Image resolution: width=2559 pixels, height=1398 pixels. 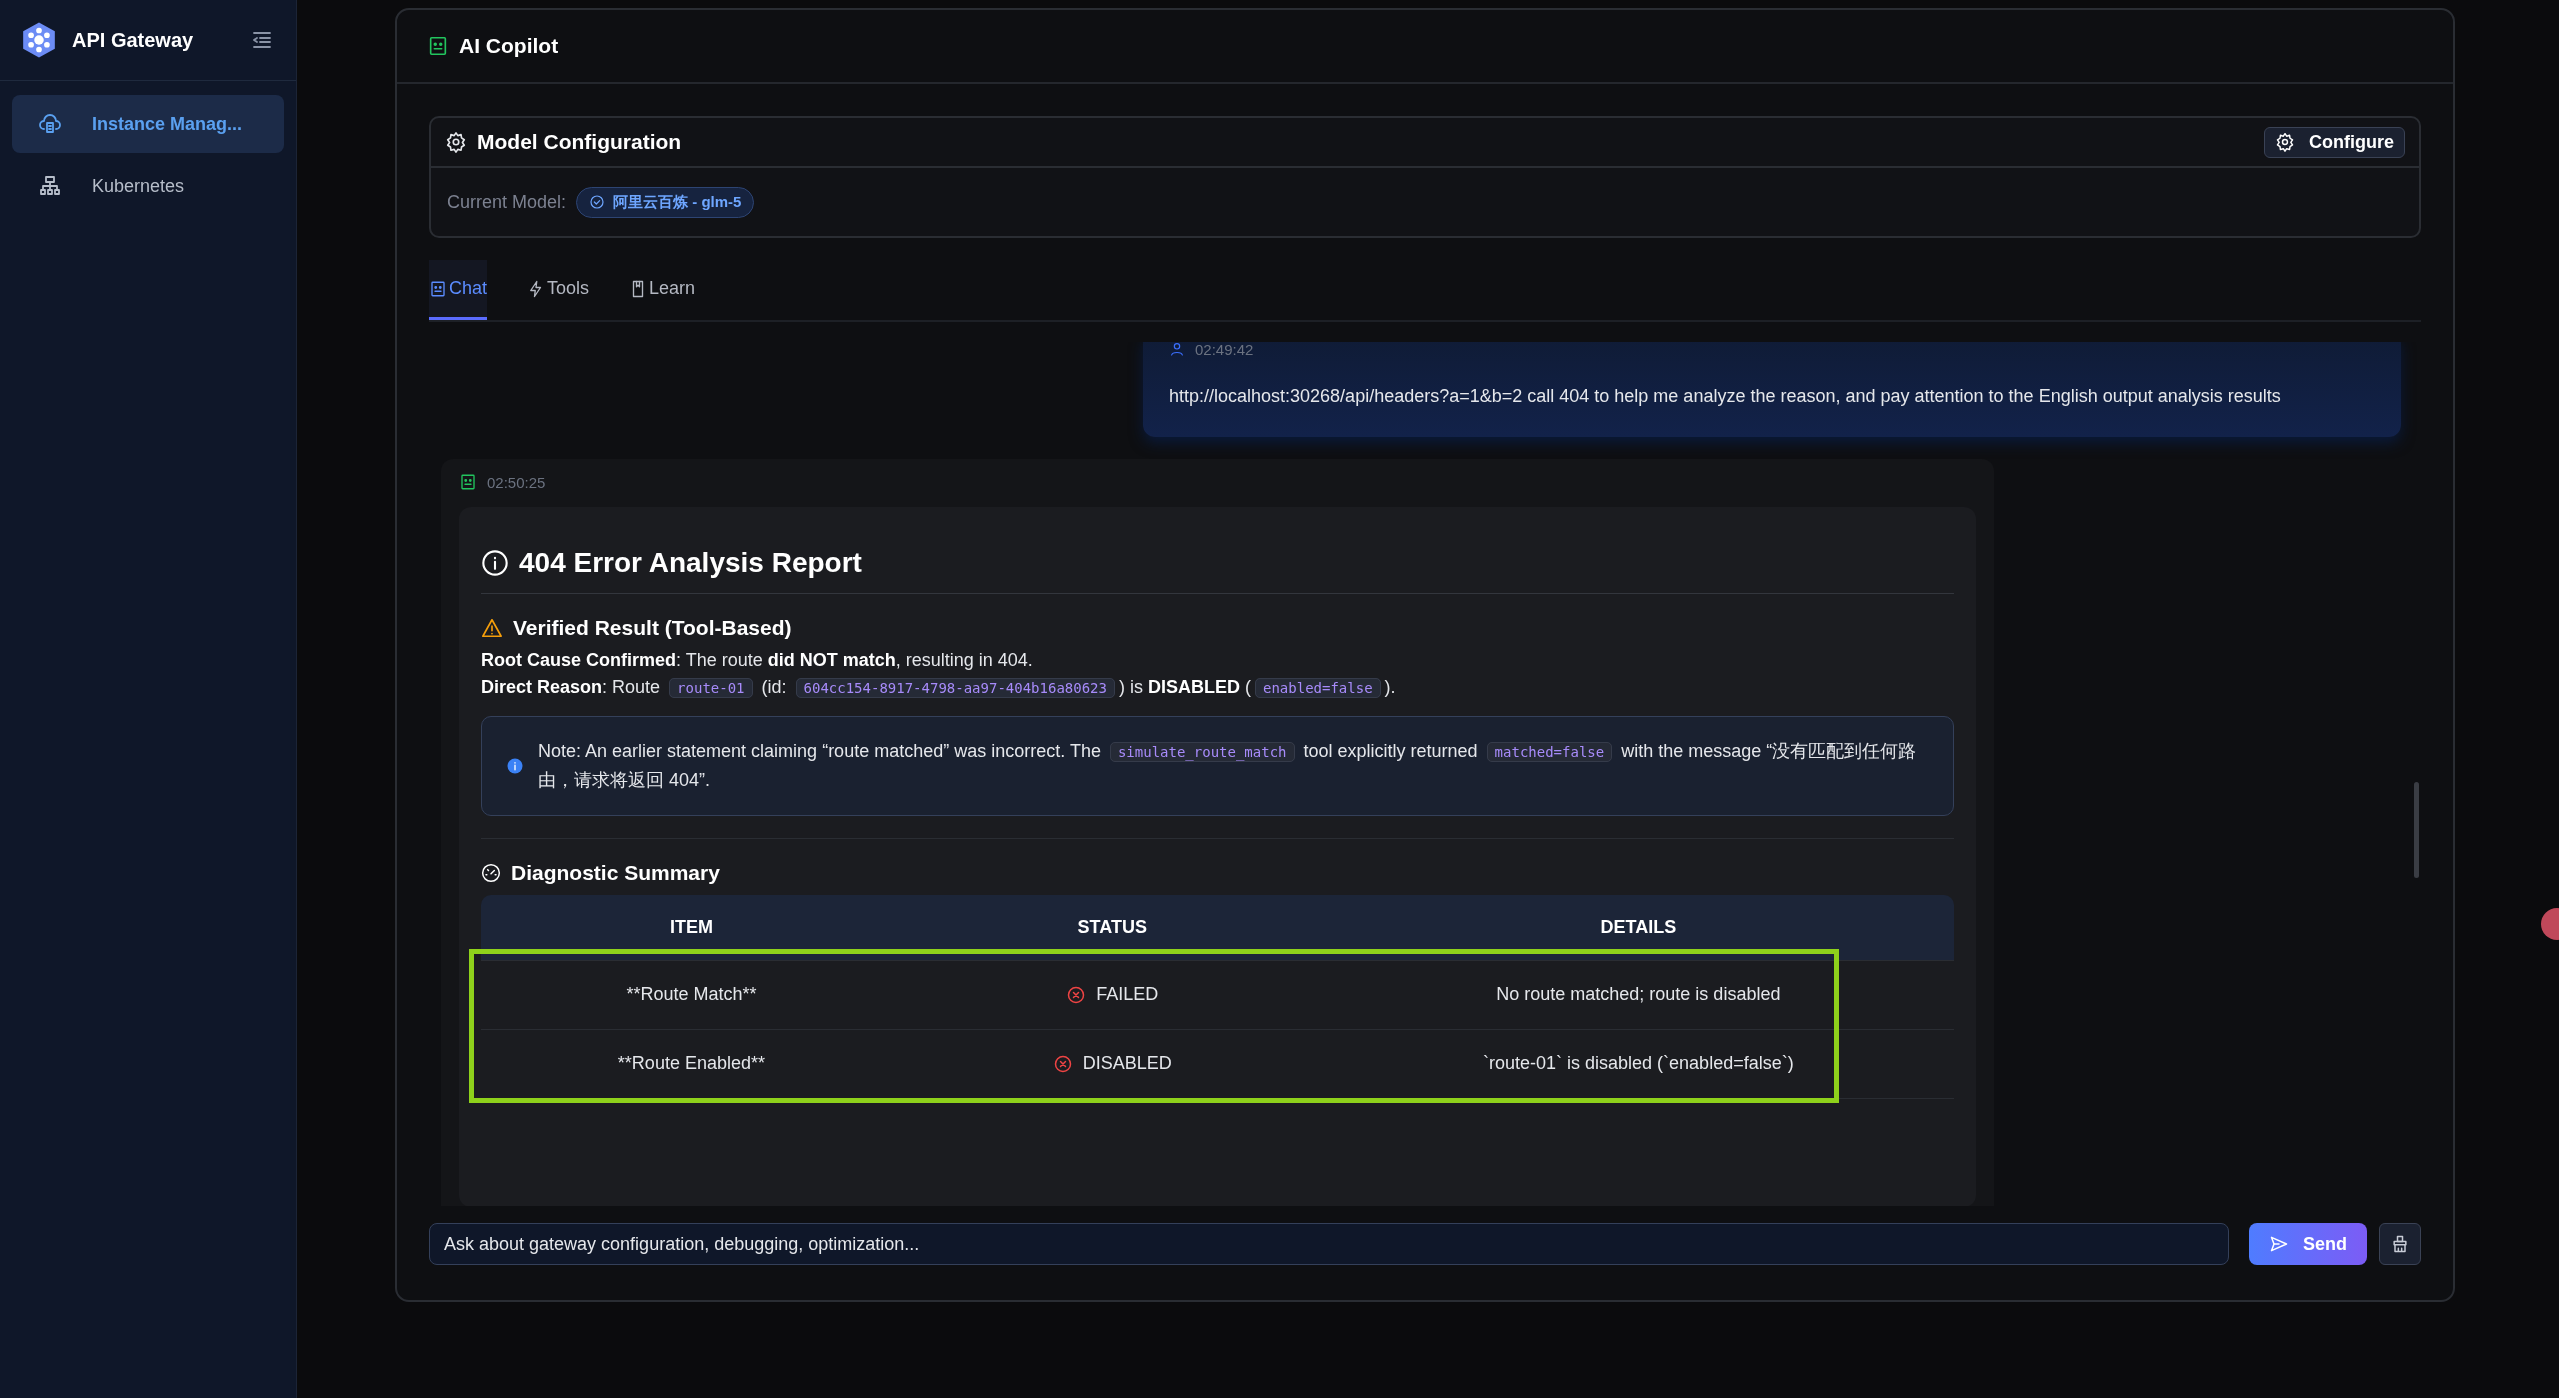 I want to click on app-title: API Gateway, so click(x=133, y=40).